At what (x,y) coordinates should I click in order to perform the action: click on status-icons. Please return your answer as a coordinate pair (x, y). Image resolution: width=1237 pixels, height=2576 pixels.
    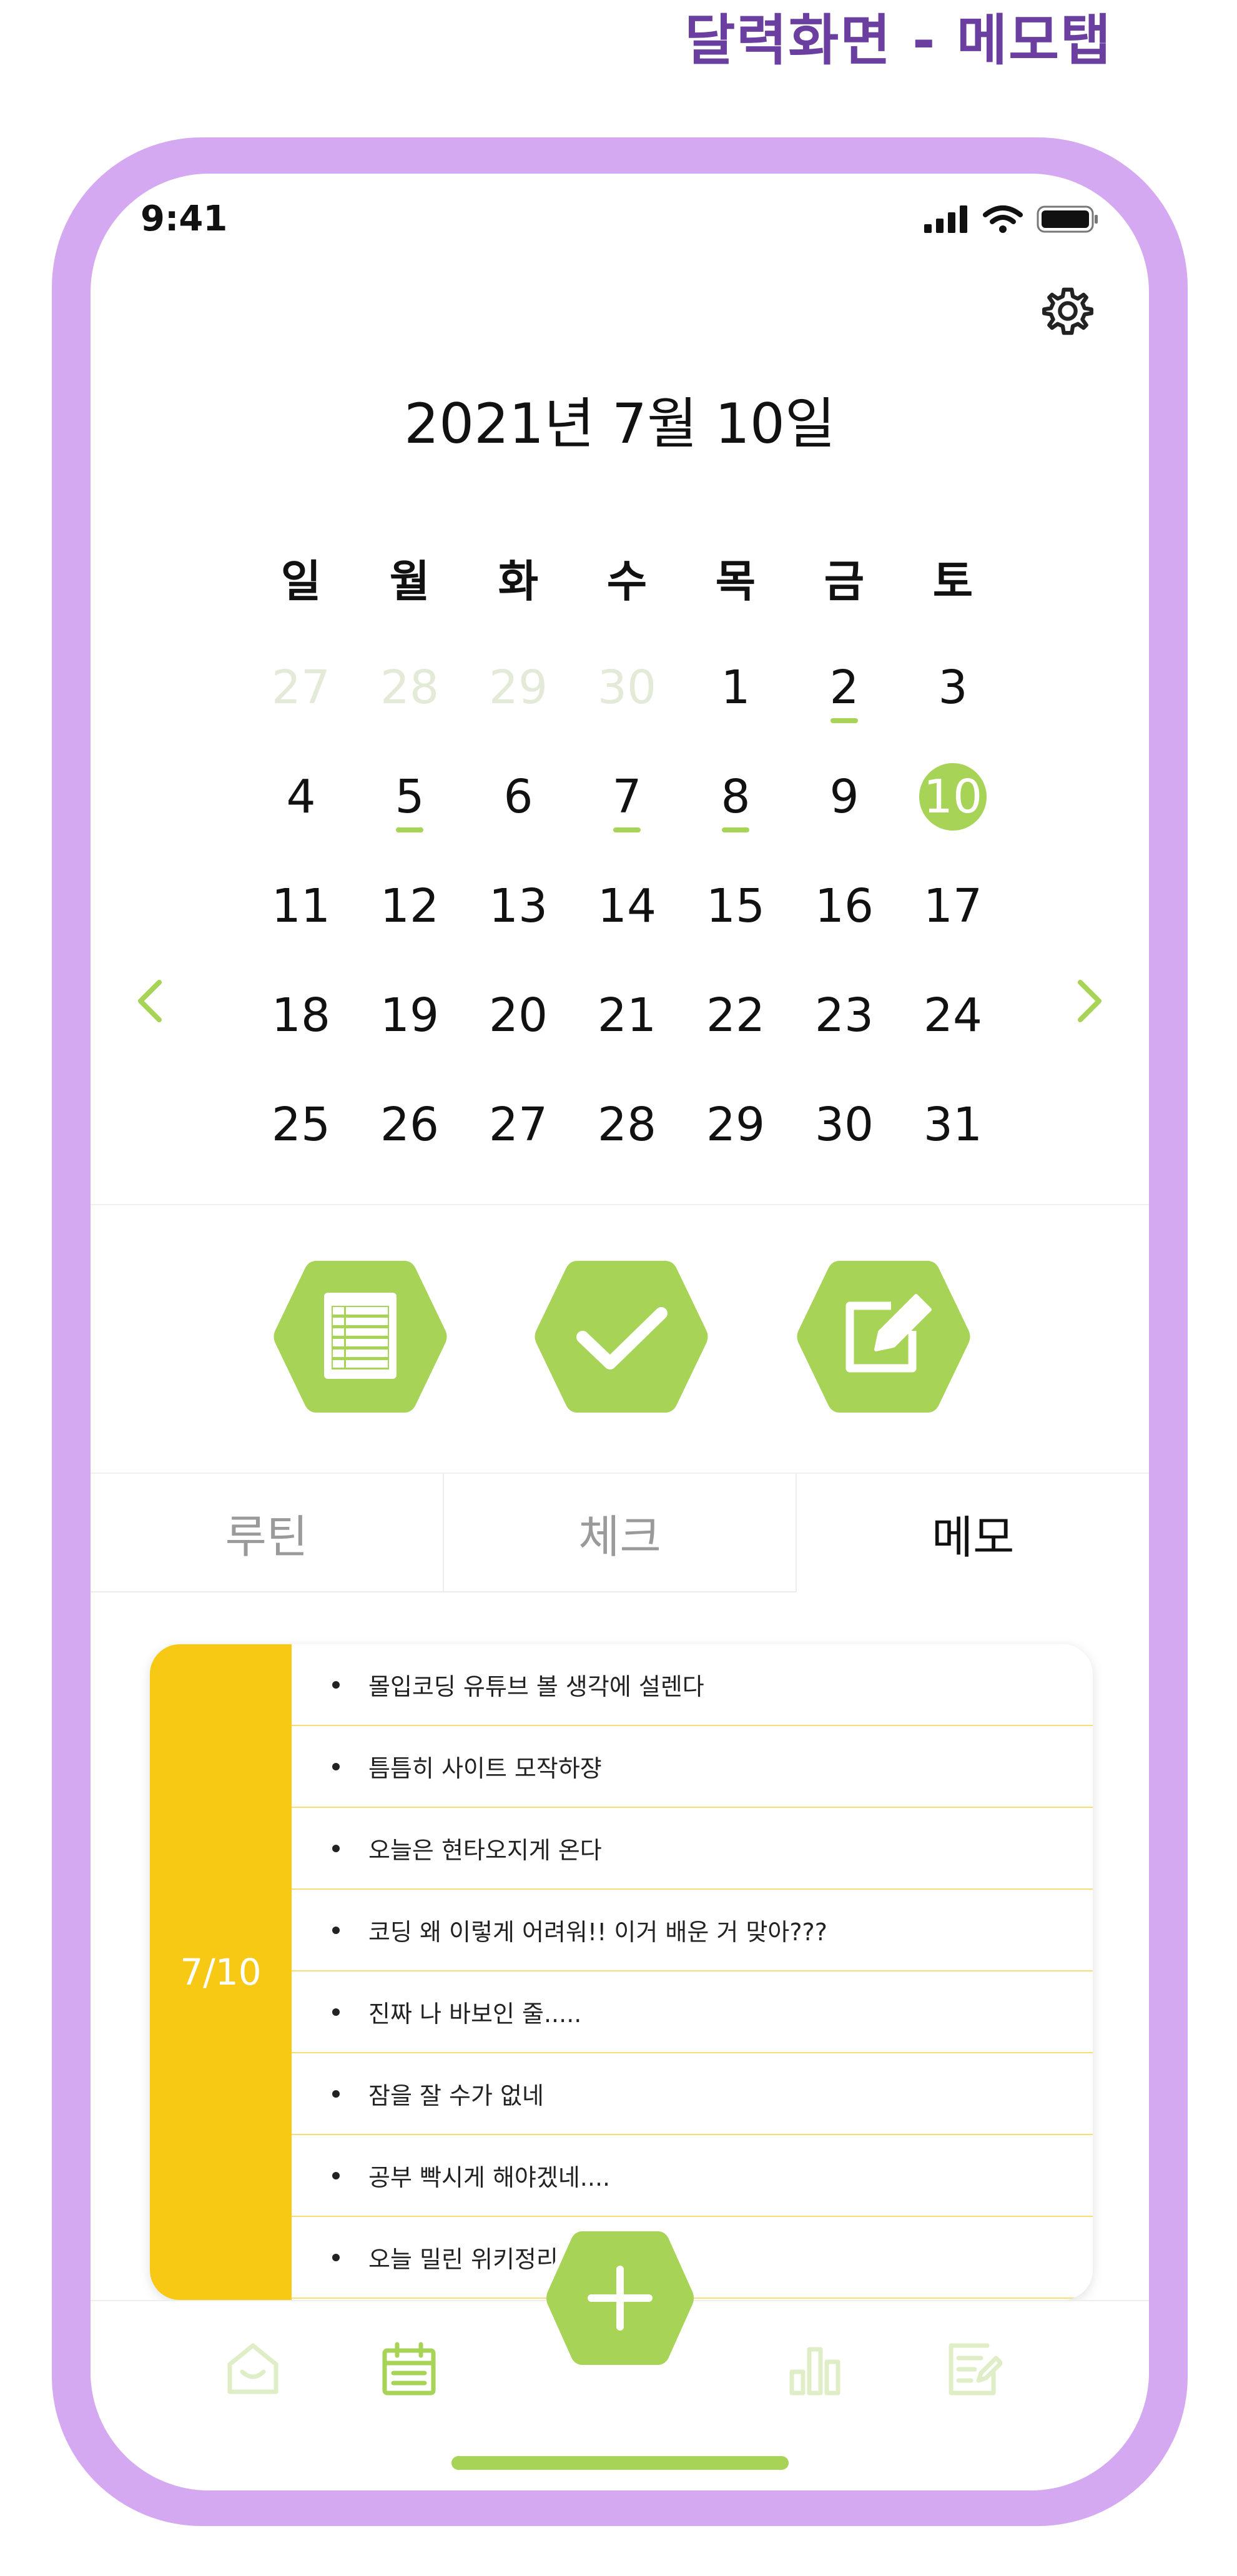
    Looking at the image, I should click on (1011, 220).